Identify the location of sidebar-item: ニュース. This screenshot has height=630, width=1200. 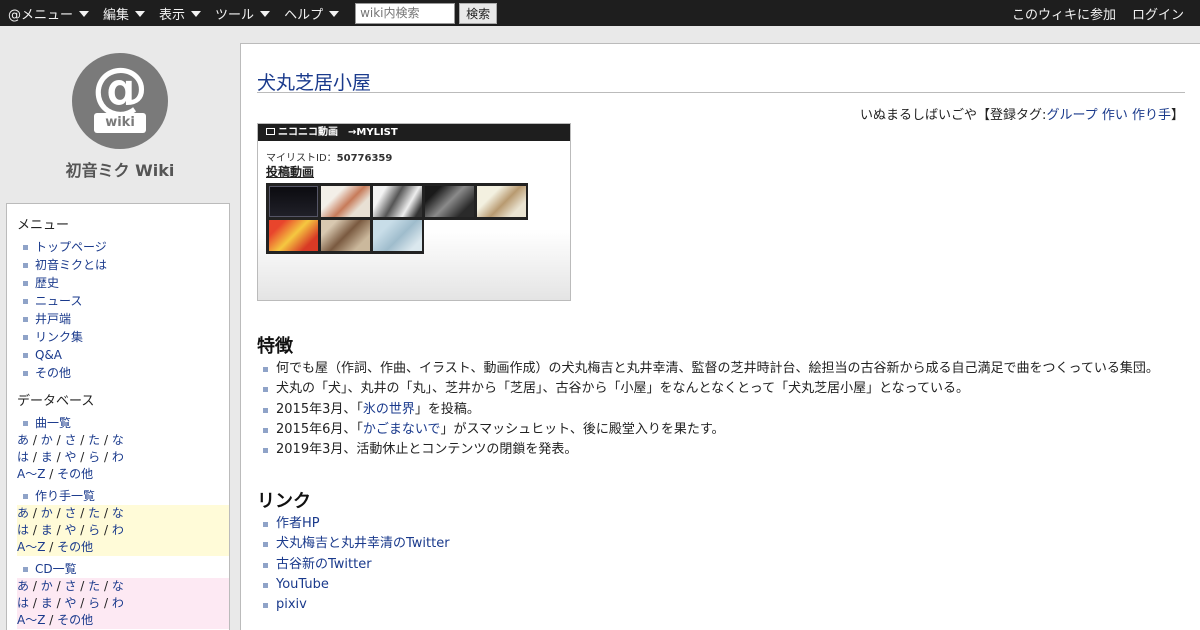
(123, 301).